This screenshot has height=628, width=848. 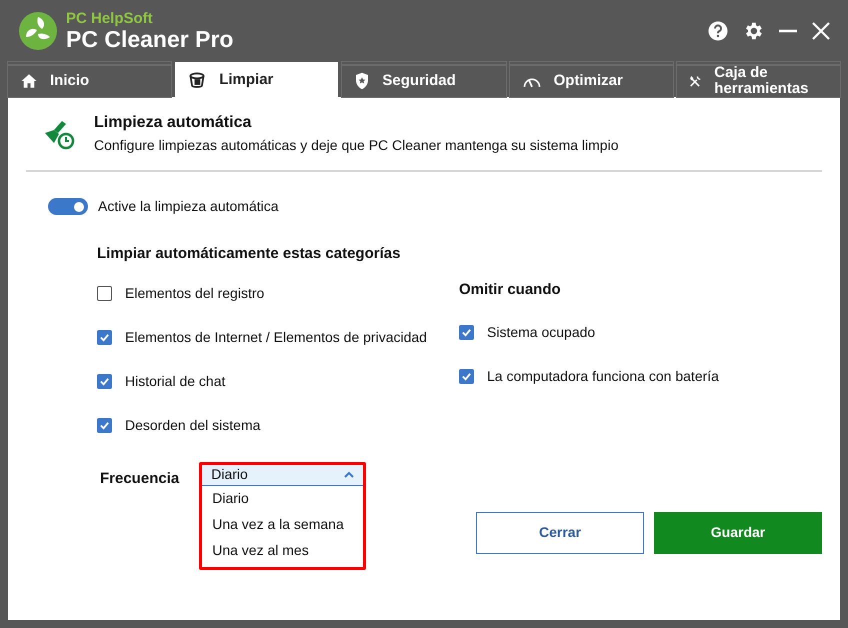 What do you see at coordinates (283, 525) in the screenshot?
I see `dropdown-option: Una vez a la semana` at bounding box center [283, 525].